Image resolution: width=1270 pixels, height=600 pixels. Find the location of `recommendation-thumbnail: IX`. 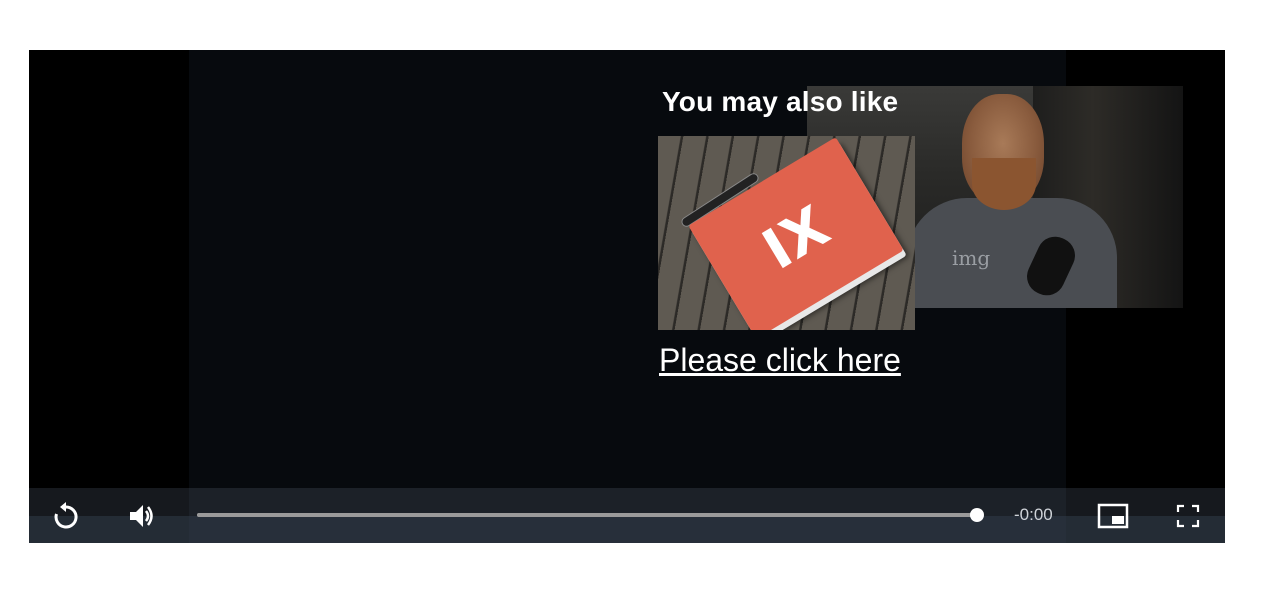

recommendation-thumbnail: IX is located at coordinates (786, 233).